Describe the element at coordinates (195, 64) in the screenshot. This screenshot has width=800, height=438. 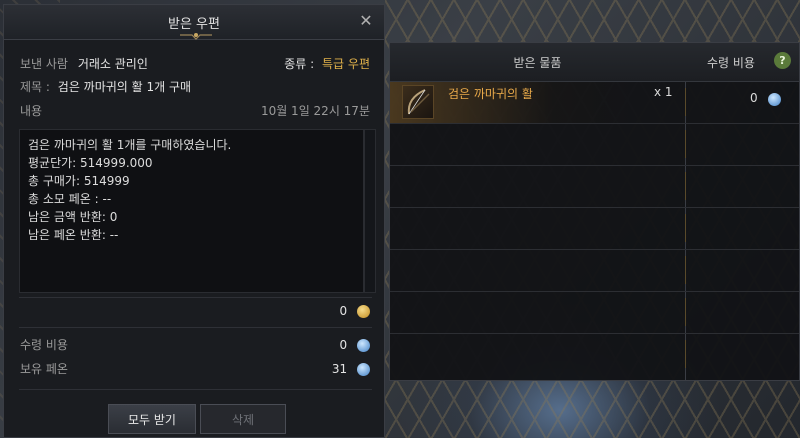
I see `sender-row: 보낸 사람 거래소 관리인 종류 : 특급 우편` at that location.